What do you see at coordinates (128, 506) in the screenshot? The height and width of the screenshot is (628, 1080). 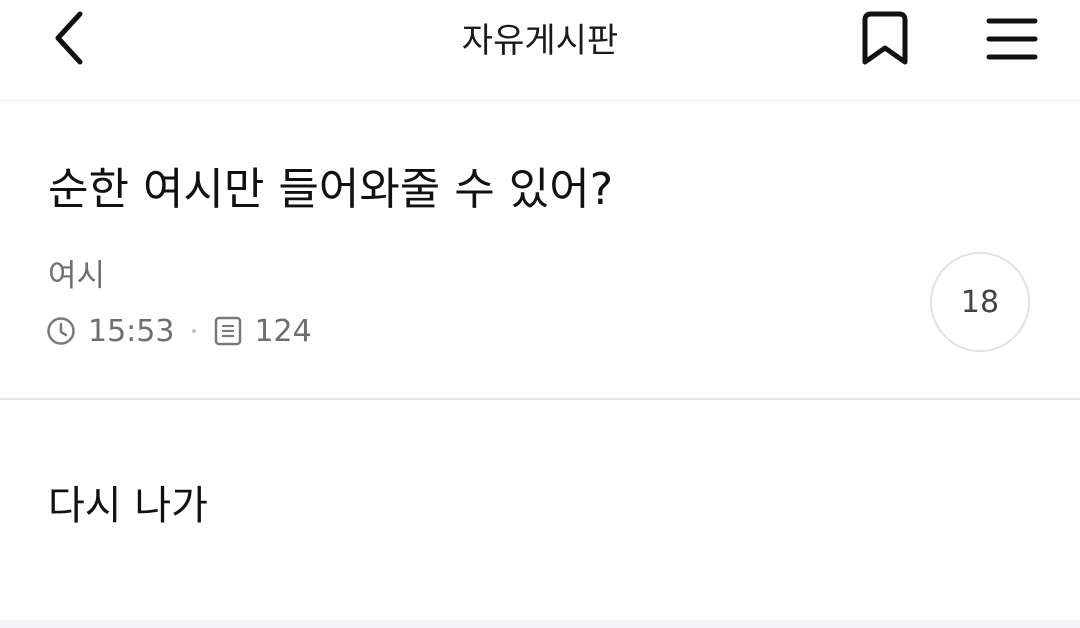 I see `post-body: 다시 나가` at bounding box center [128, 506].